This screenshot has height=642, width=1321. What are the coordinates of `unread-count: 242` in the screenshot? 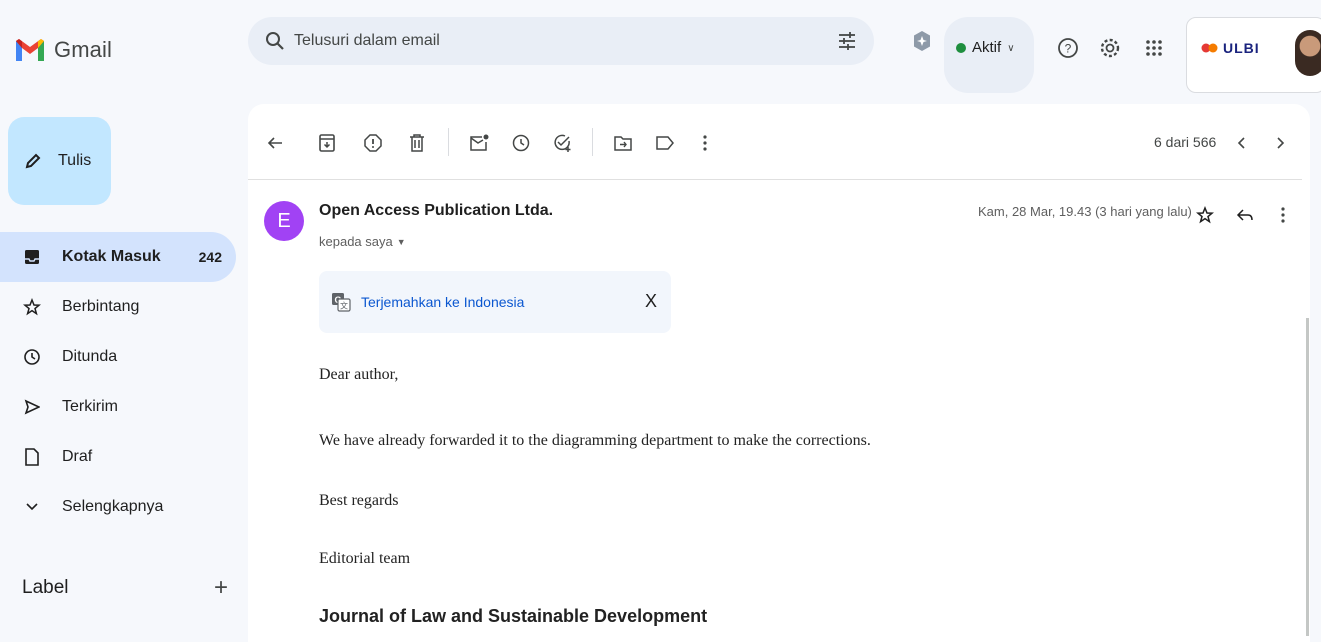 It's located at (210, 257).